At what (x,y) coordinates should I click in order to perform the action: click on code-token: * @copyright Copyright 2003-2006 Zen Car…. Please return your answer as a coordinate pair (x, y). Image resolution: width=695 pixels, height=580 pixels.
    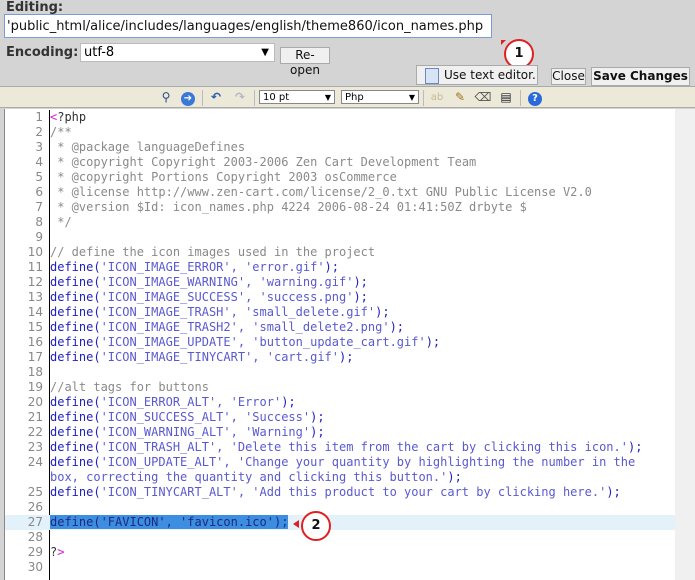
    Looking at the image, I should click on (263, 162).